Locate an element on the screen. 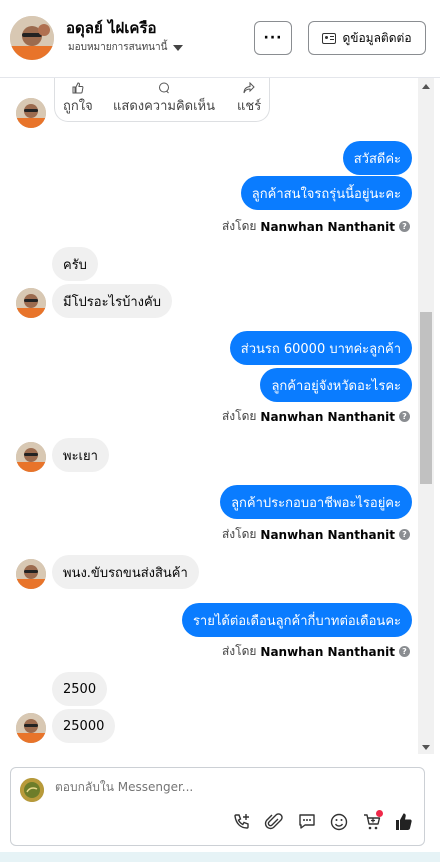 The height and width of the screenshot is (862, 440). outgoing-message: รายได้ต่อเดือนลูกค้ากี่บาทต่อเดือนคะ is located at coordinates (296, 620).